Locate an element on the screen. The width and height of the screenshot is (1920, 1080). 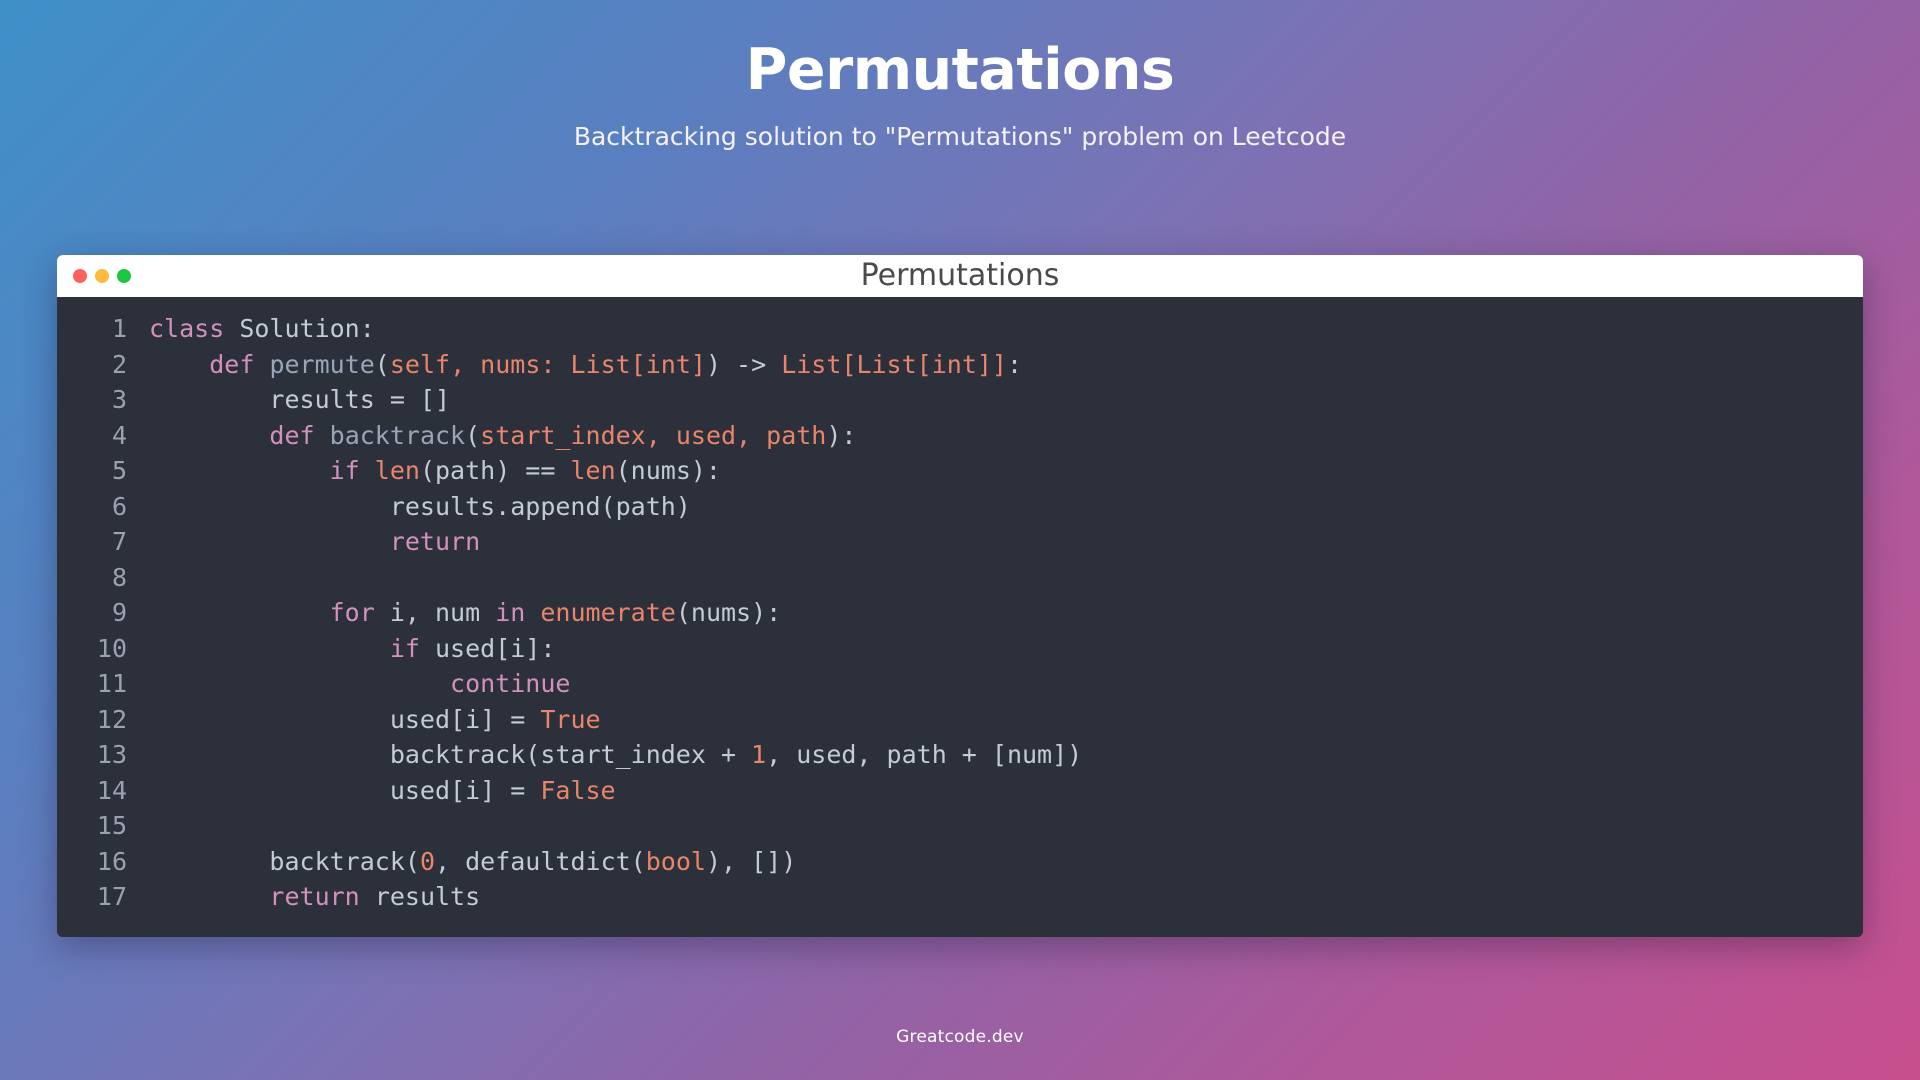
code-line: 14 used[i] = False is located at coordinates (960, 791).